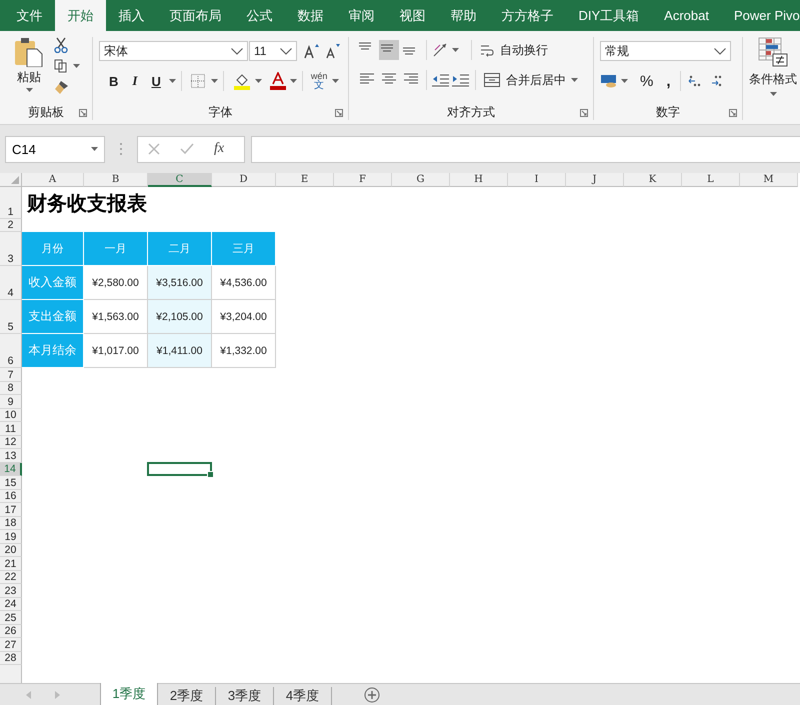 This screenshot has height=705, width=800. What do you see at coordinates (312, 51) in the screenshot?
I see `grow-font-icon` at bounding box center [312, 51].